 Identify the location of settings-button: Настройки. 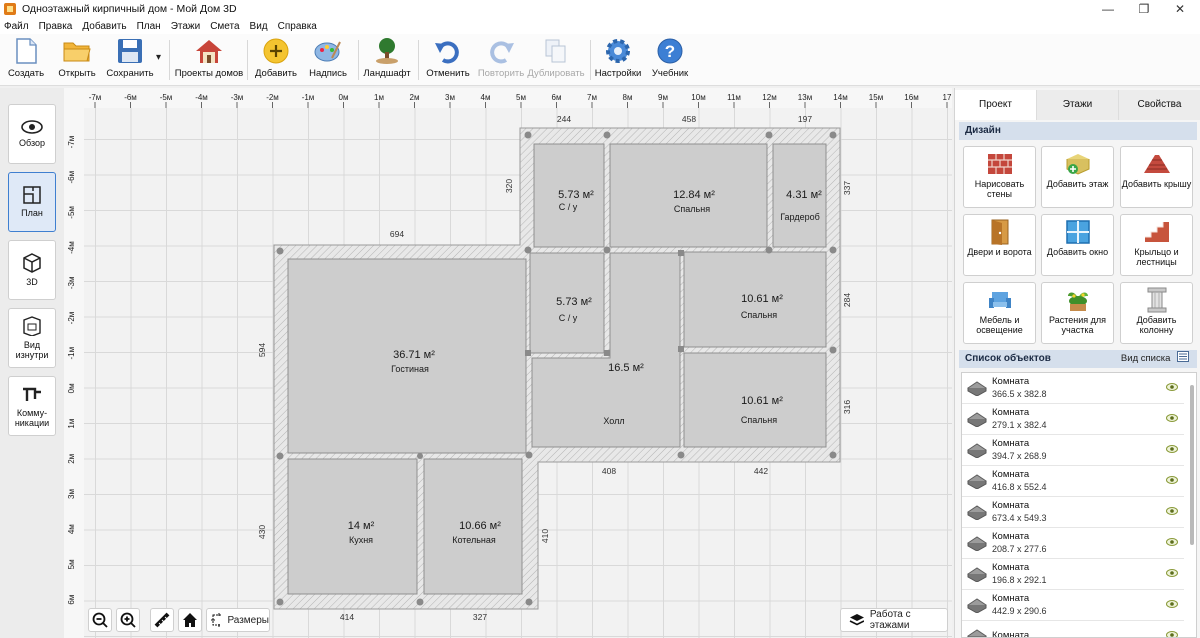
(618, 60).